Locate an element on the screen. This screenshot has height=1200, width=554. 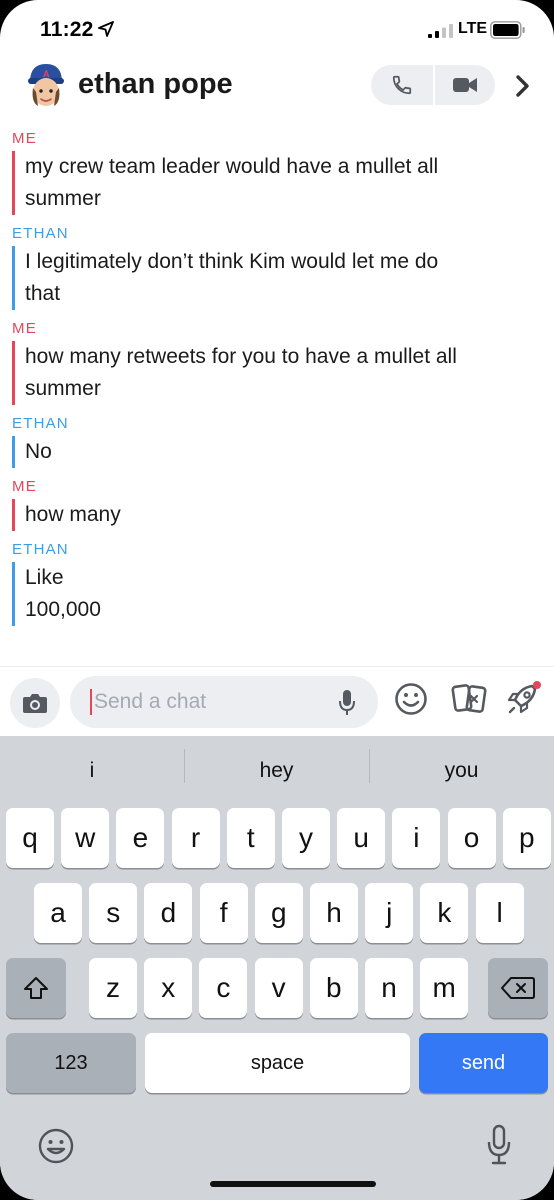
bitmoji-avatar: A is located at coordinates (46, 85).